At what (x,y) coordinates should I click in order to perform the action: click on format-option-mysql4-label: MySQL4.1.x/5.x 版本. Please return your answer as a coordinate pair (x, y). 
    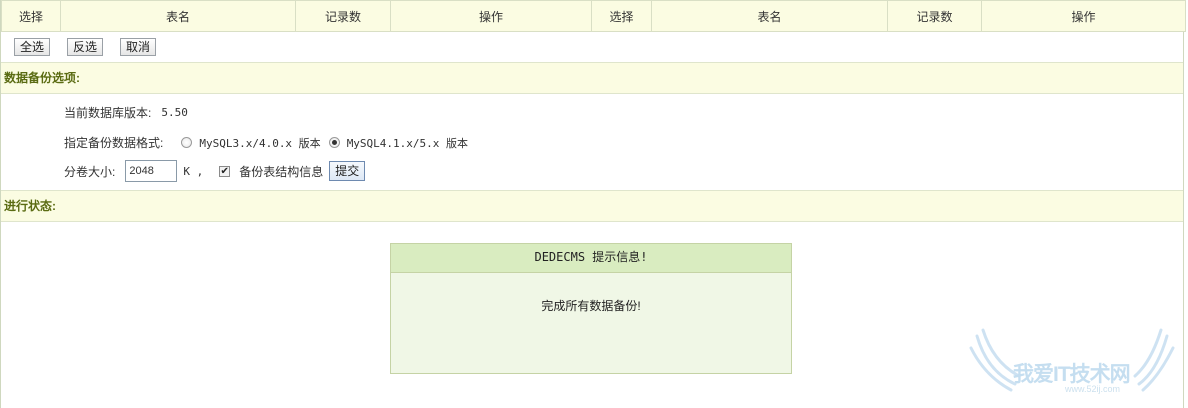
    Looking at the image, I should click on (407, 143).